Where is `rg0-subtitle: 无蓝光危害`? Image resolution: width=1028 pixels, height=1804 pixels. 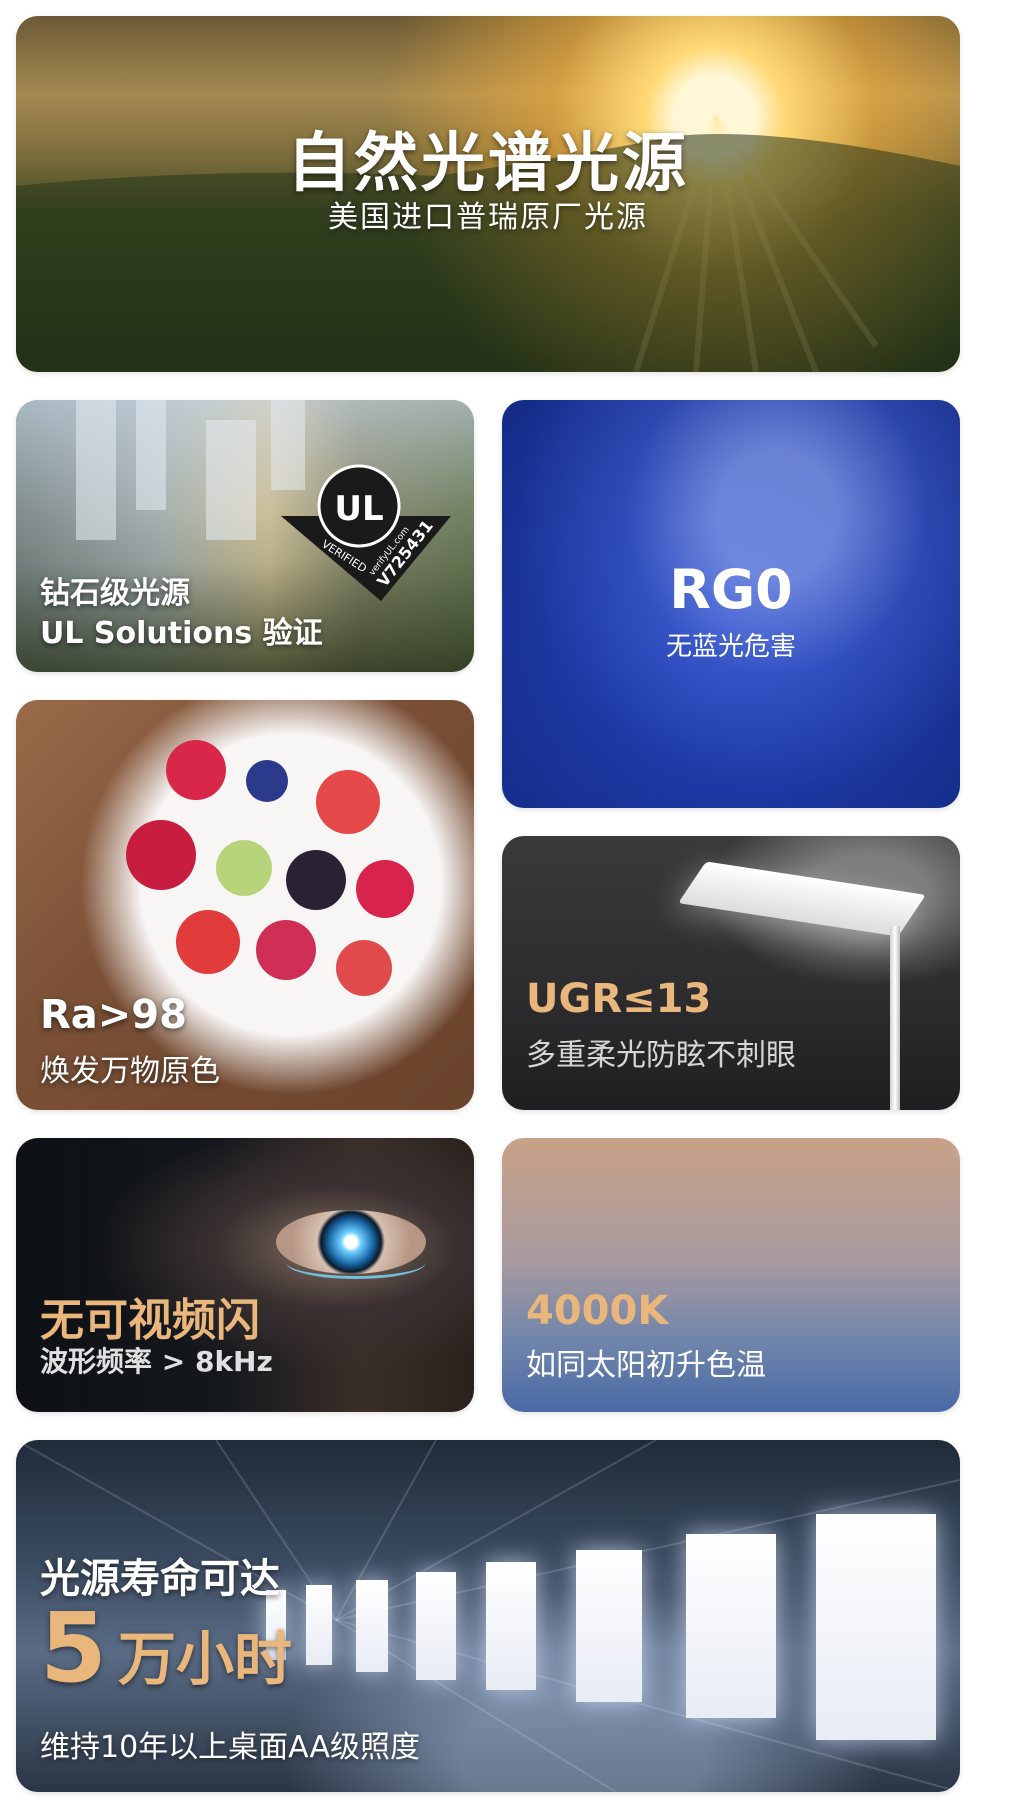 rg0-subtitle: 无蓝光危害 is located at coordinates (730, 647).